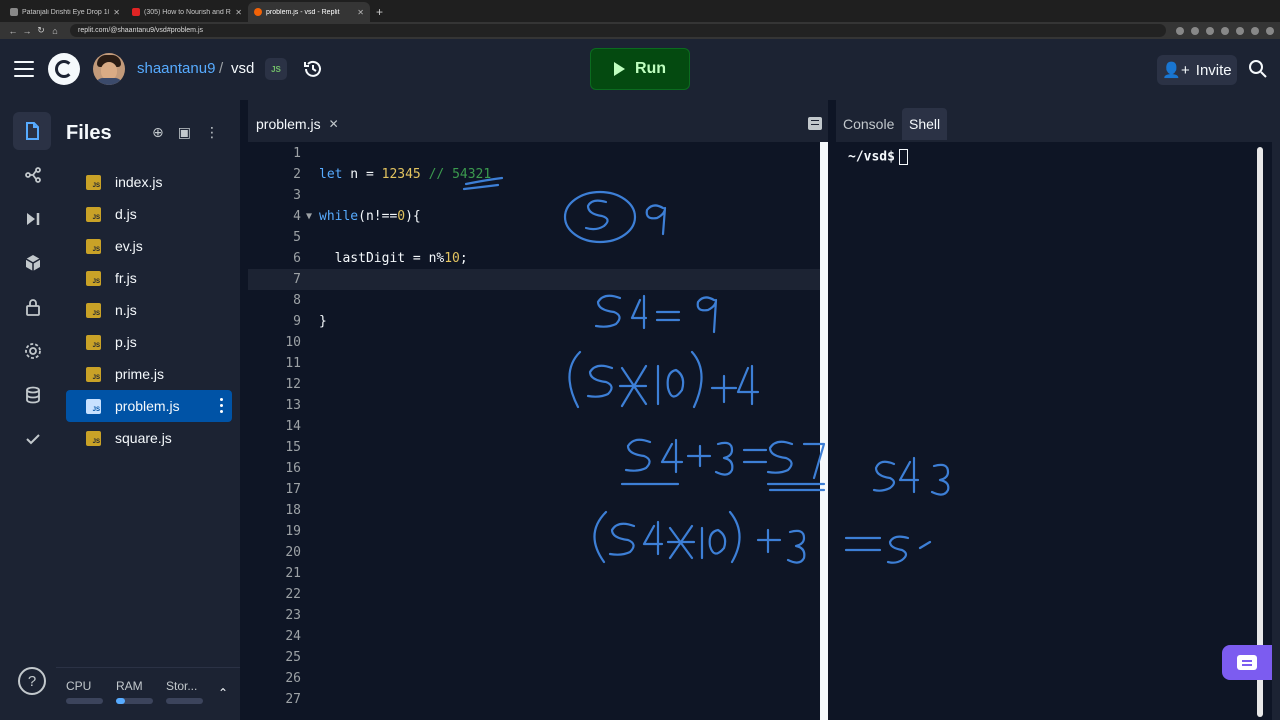 This screenshot has height=720, width=1280. What do you see at coordinates (33, 395) in the screenshot?
I see `database-icon` at bounding box center [33, 395].